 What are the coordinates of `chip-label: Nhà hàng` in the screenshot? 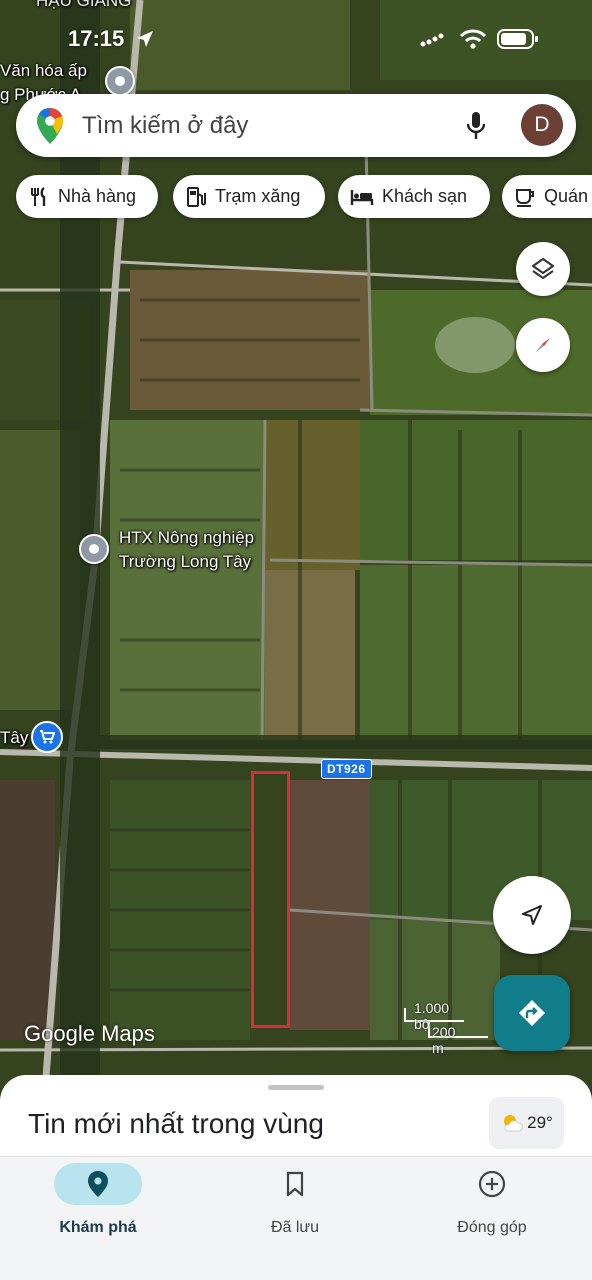 It's located at (97, 196).